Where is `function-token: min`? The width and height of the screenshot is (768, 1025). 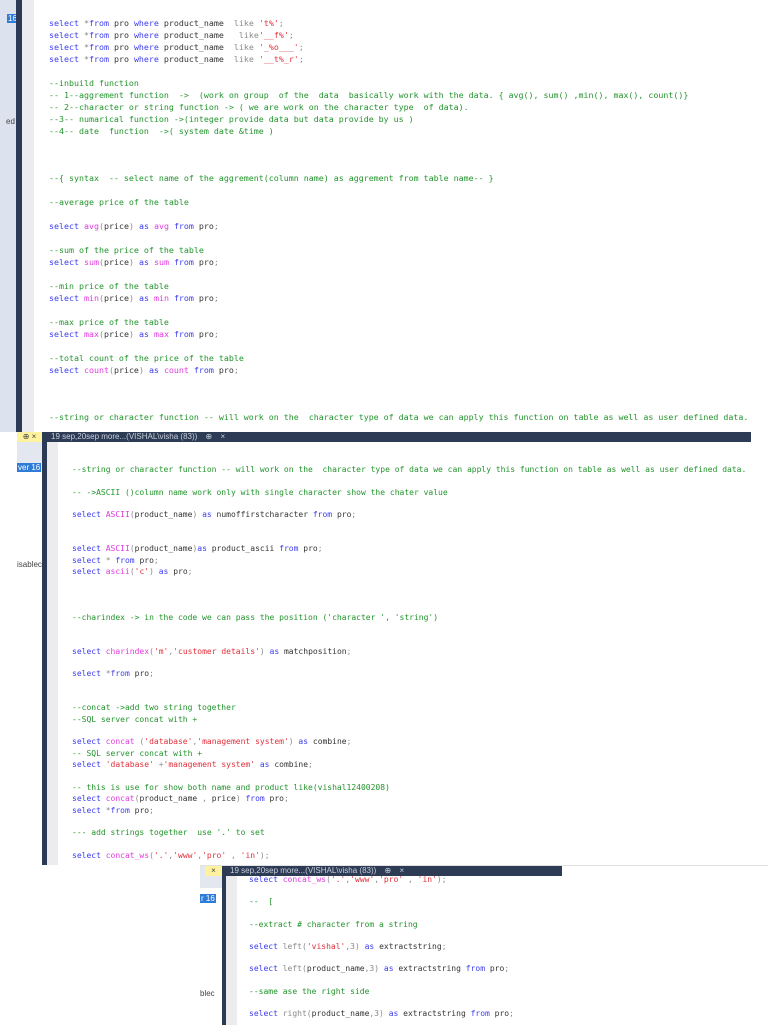 function-token: min is located at coordinates (163, 297).